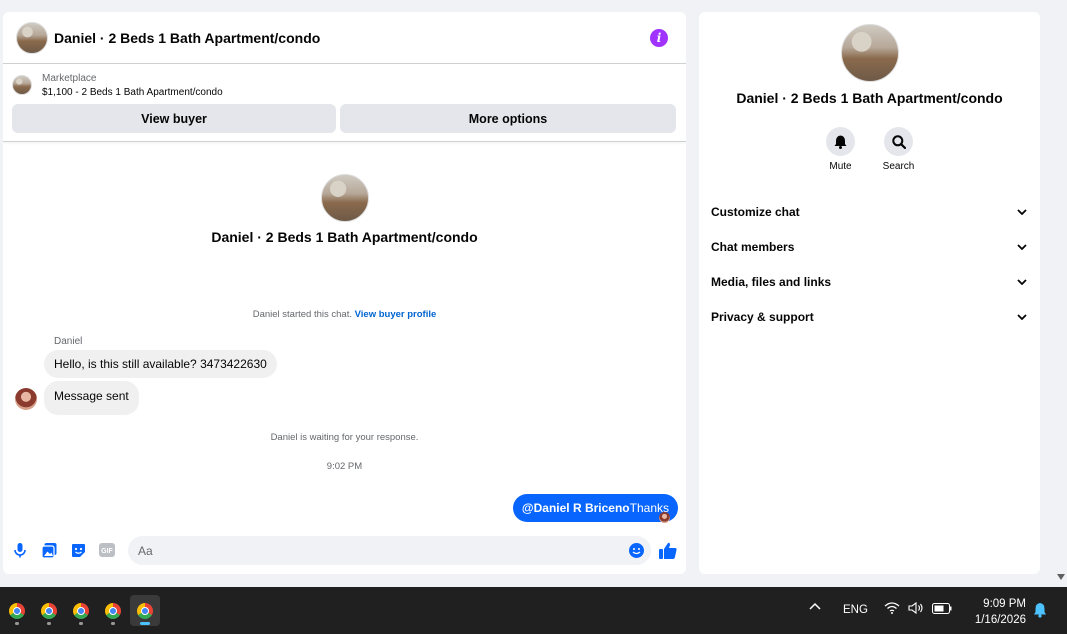  Describe the element at coordinates (755, 211) in the screenshot. I see `section-label: Customize chat` at that location.